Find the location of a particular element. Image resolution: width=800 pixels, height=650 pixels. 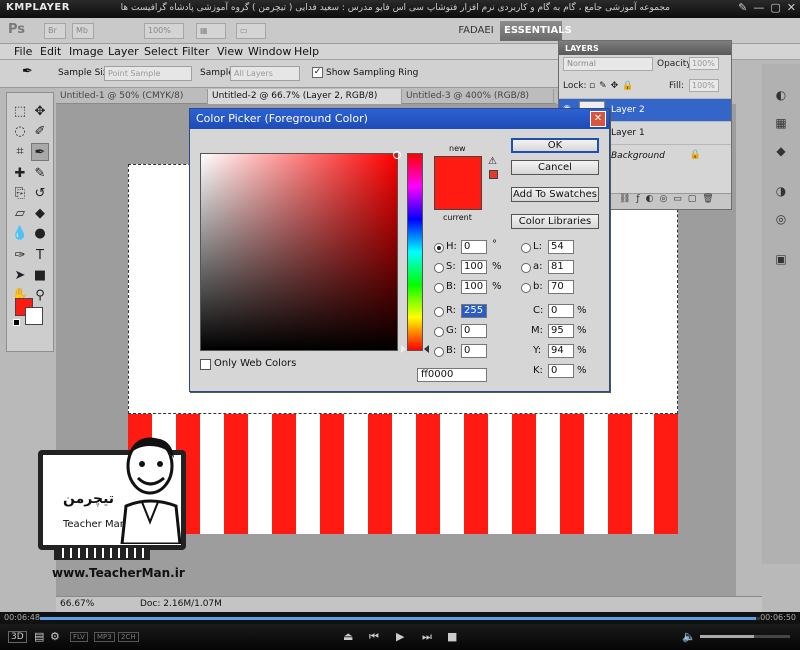

saturation-radio is located at coordinates (439, 268).